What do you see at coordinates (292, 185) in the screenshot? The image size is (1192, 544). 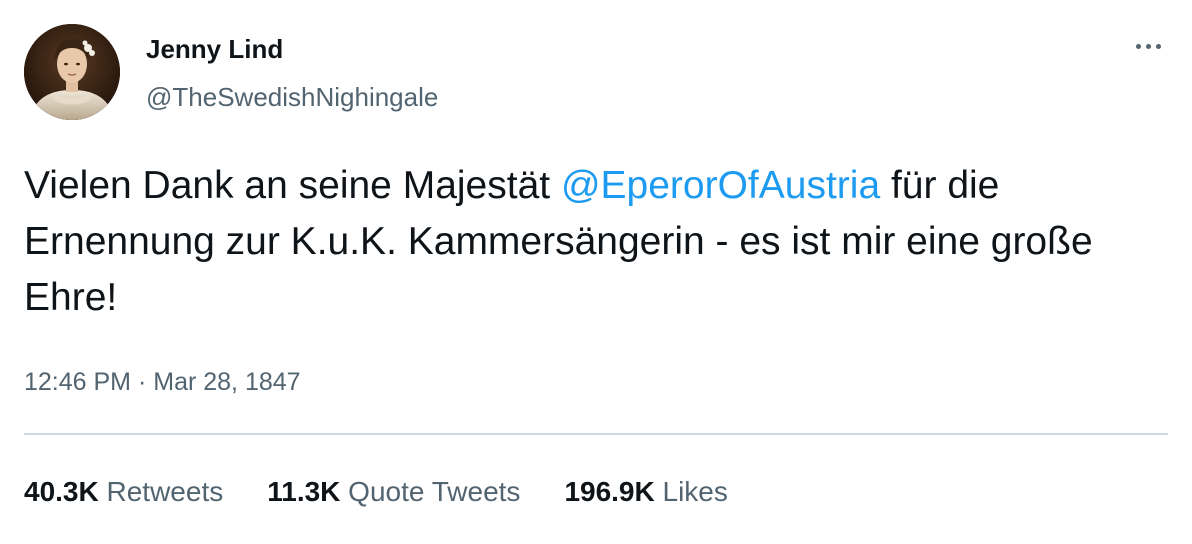 I see `tweet-text-before: Vielen Dank an seine Majestät` at bounding box center [292, 185].